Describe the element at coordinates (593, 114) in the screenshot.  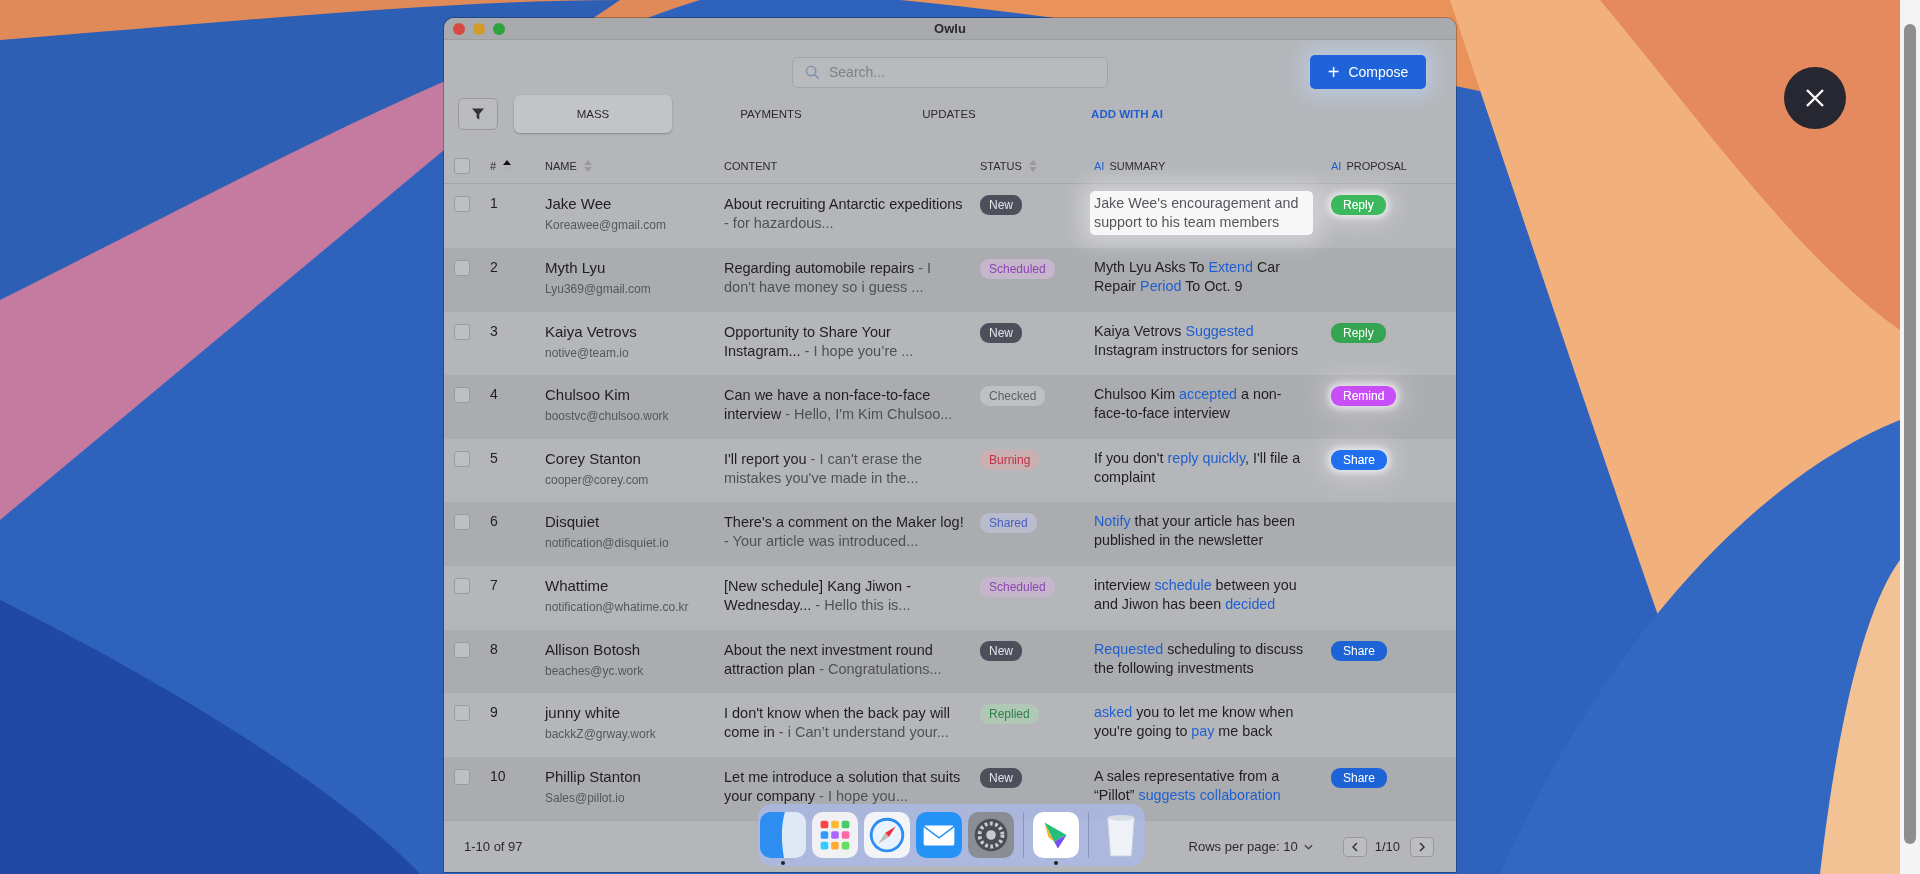
I see `tab: MASS` at that location.